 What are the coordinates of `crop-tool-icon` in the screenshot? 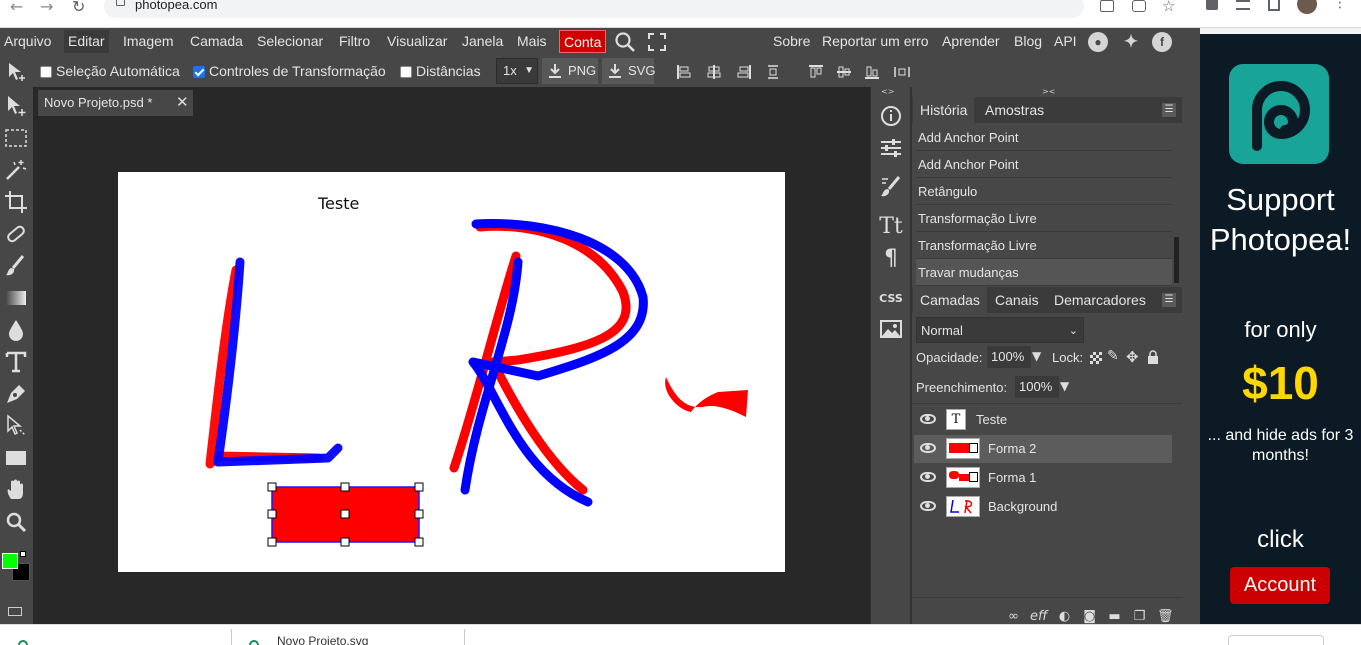 It's located at (16, 202).